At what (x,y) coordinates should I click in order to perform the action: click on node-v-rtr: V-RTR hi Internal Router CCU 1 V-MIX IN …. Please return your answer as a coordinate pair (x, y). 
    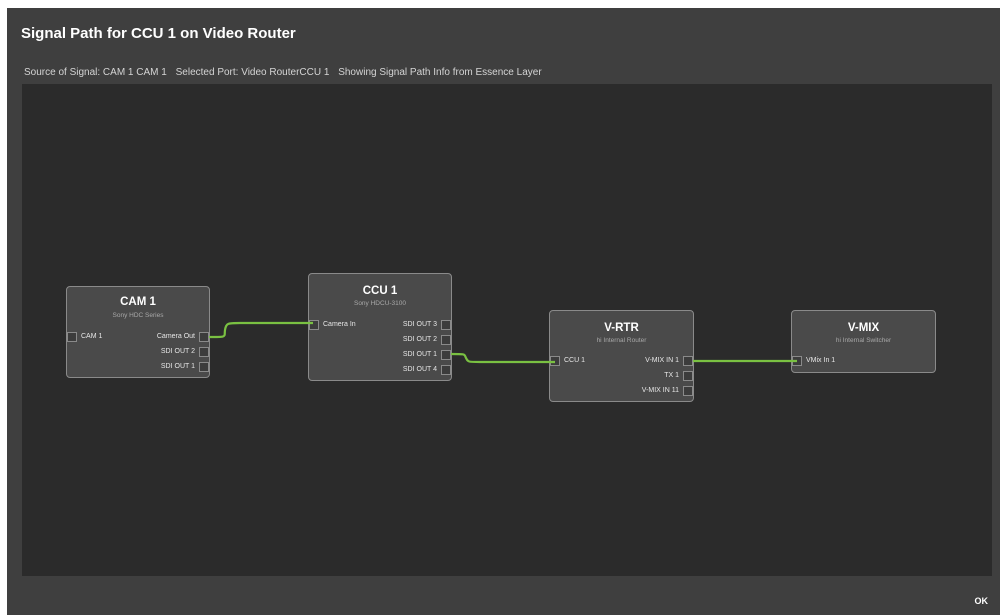
    Looking at the image, I should click on (621, 356).